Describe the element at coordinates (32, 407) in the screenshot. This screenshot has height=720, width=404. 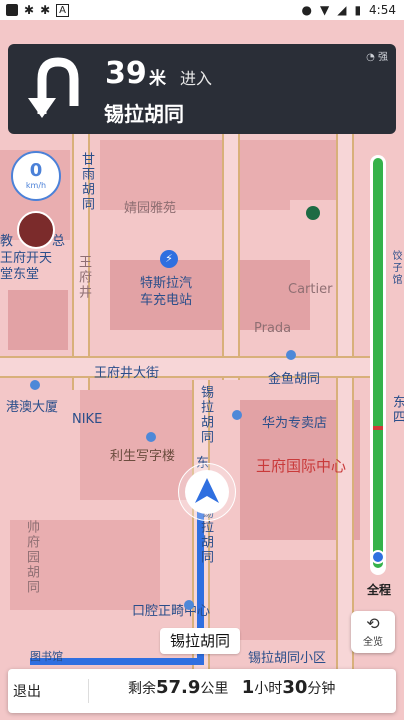
I see `map-label: 港澳大厦` at that location.